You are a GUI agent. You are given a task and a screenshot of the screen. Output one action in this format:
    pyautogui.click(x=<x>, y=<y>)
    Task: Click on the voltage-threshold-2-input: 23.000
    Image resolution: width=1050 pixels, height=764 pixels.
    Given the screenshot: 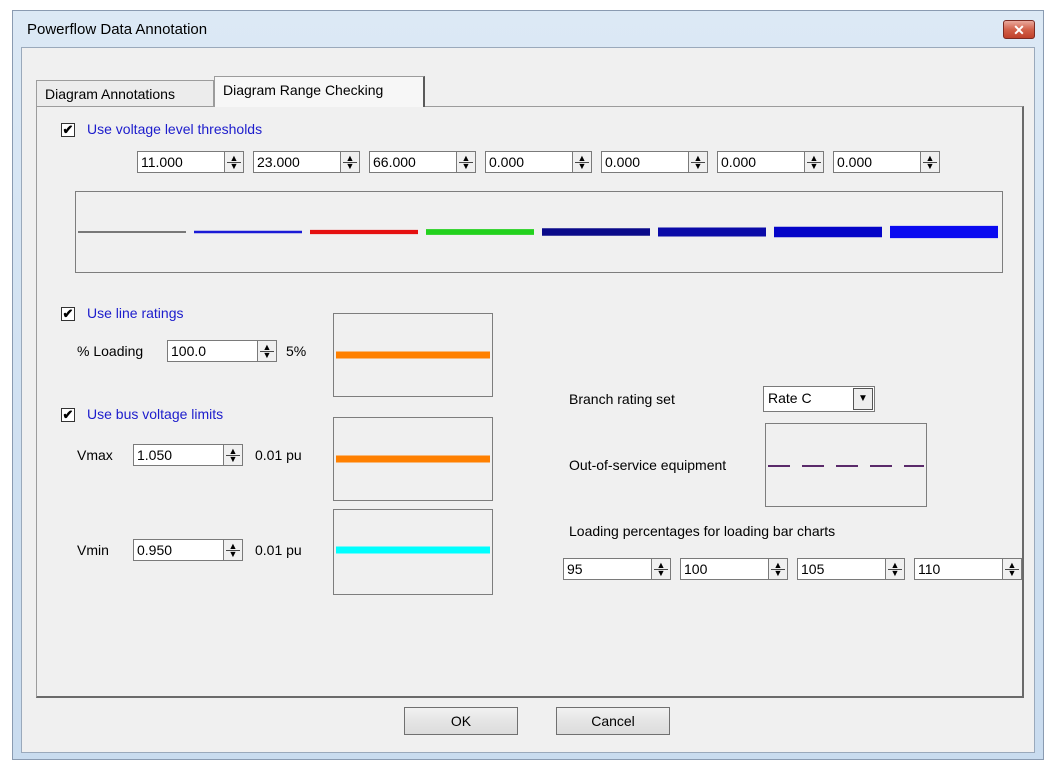 What is the action you would take?
    pyautogui.click(x=296, y=162)
    